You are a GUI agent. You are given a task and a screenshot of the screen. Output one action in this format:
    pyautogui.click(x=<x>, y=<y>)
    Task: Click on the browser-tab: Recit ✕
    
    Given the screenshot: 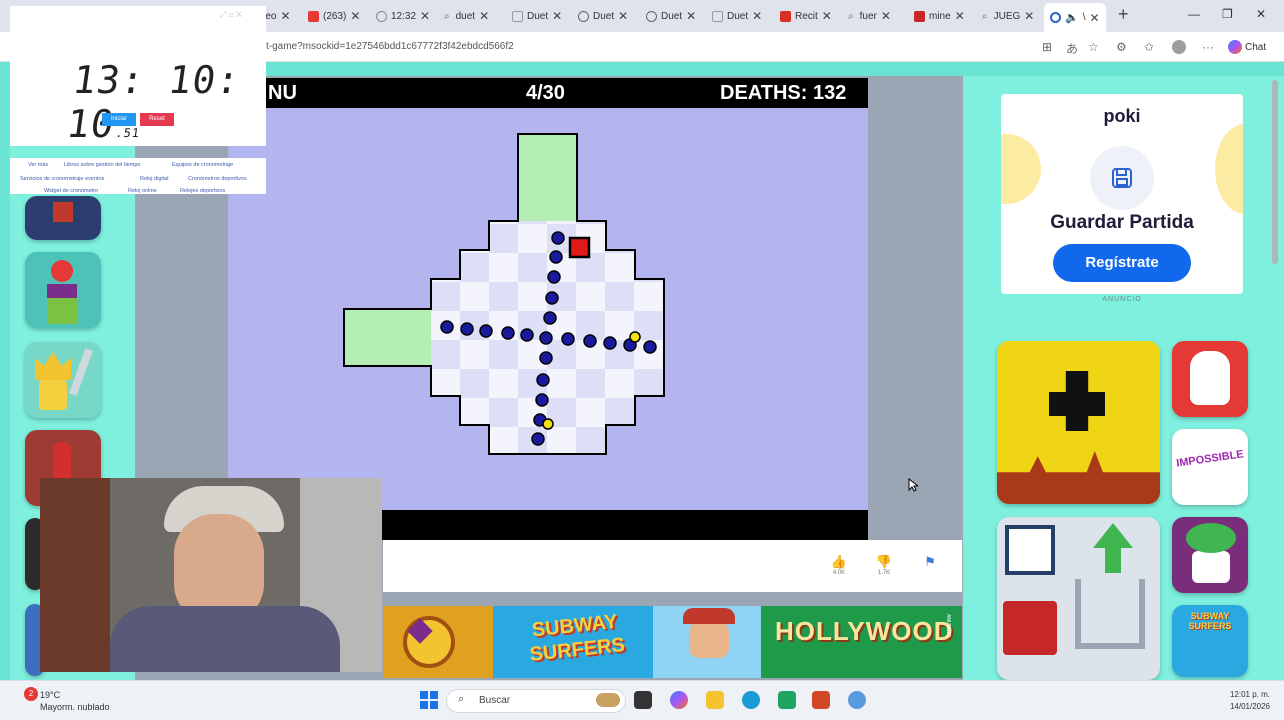 What is the action you would take?
    pyautogui.click(x=806, y=16)
    